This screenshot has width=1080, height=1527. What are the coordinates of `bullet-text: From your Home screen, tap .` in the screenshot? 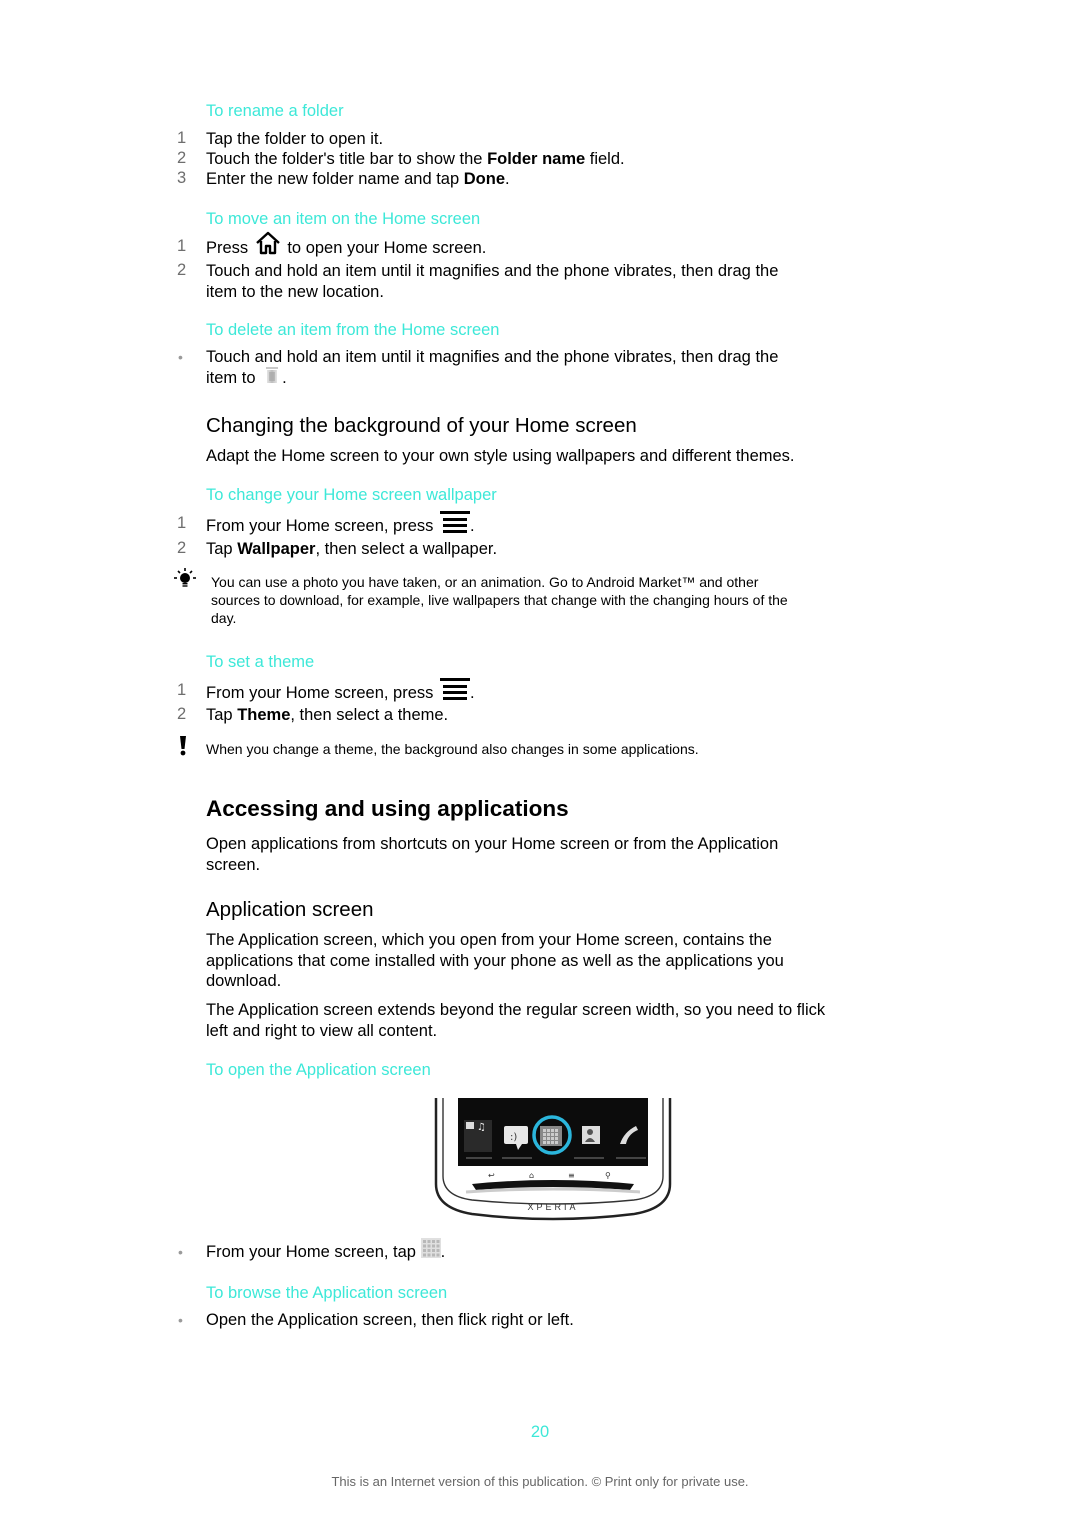 It's located at (326, 1251).